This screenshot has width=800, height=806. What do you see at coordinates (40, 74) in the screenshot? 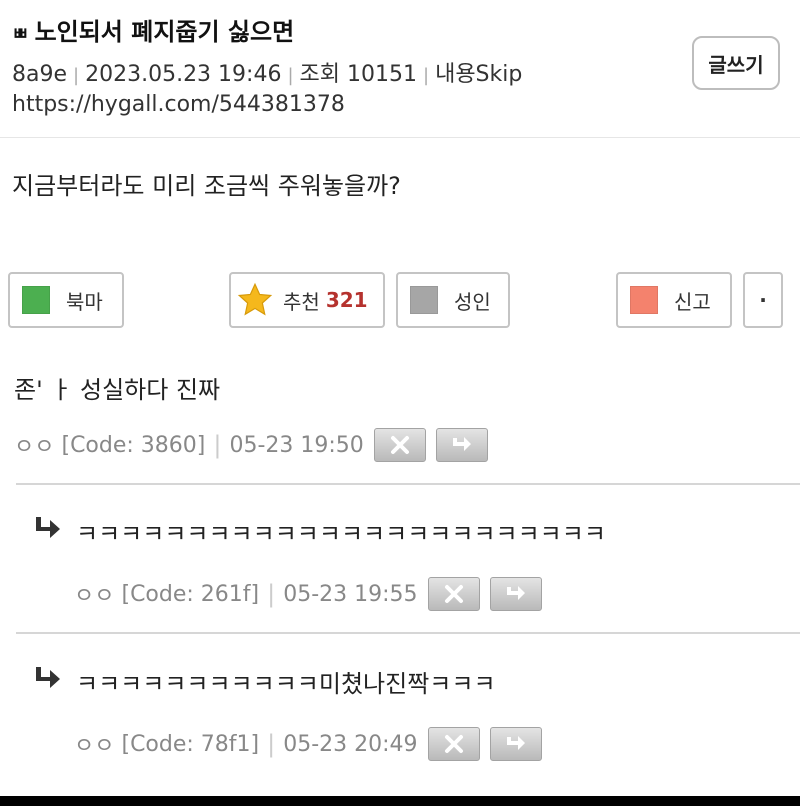
I see `author-code: 8a9e` at bounding box center [40, 74].